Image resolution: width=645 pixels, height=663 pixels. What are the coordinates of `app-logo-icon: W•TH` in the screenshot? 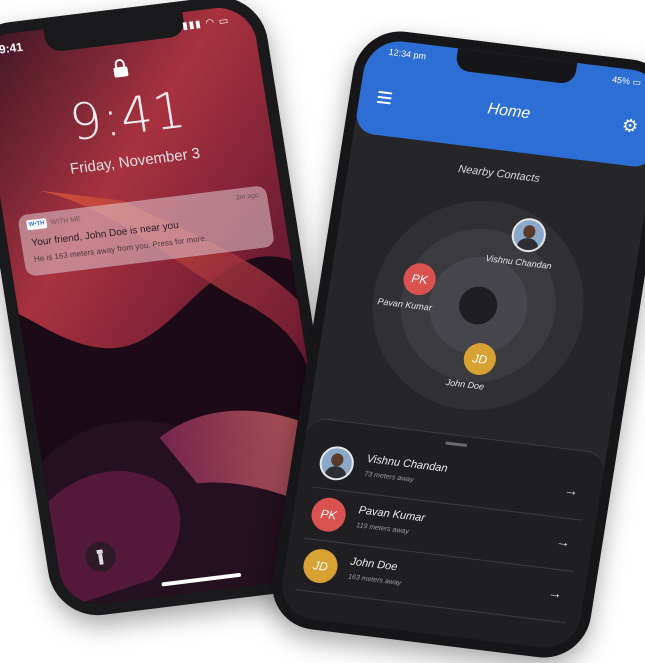 It's located at (37, 224).